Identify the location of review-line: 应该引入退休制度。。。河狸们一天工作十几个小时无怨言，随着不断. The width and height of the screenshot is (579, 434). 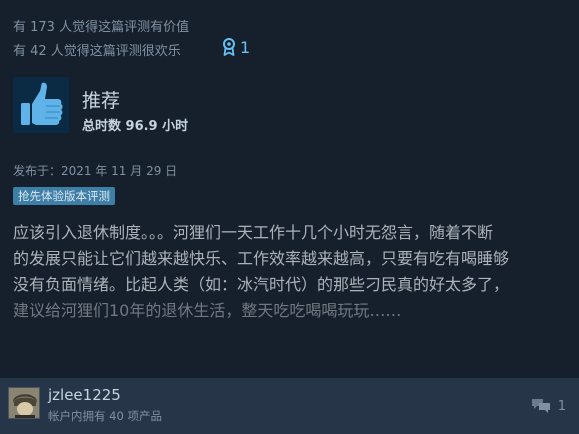
(253, 232).